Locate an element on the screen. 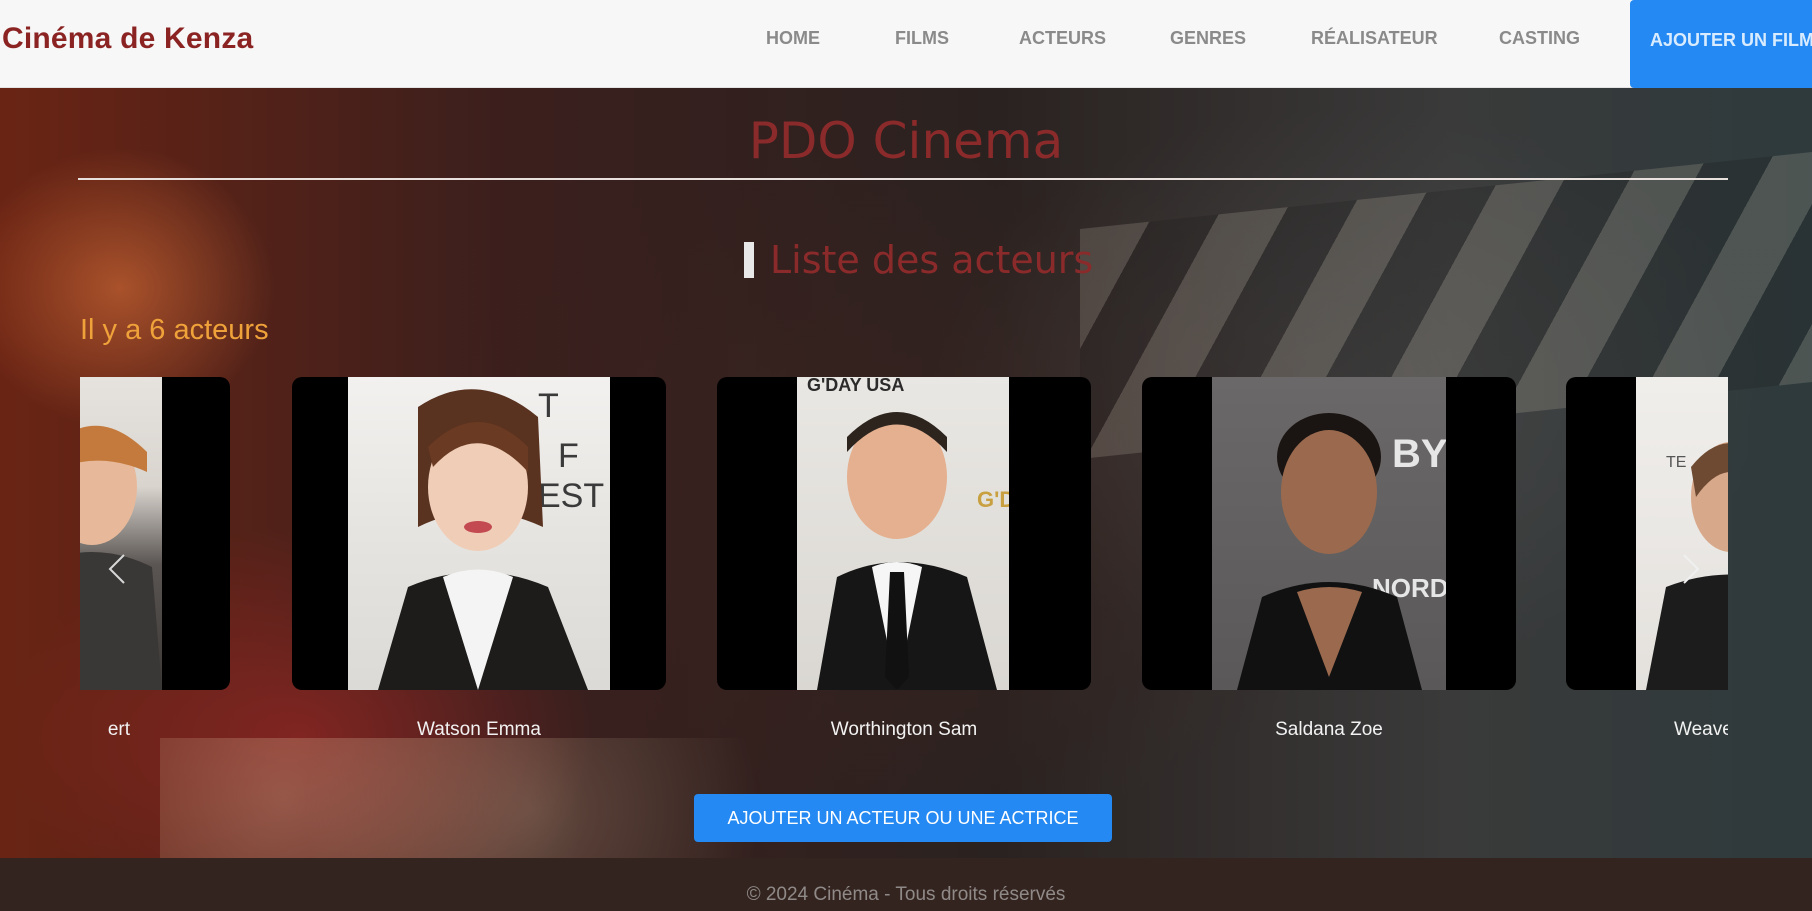  actor-portrait-watson: T F EST is located at coordinates (491, 538).